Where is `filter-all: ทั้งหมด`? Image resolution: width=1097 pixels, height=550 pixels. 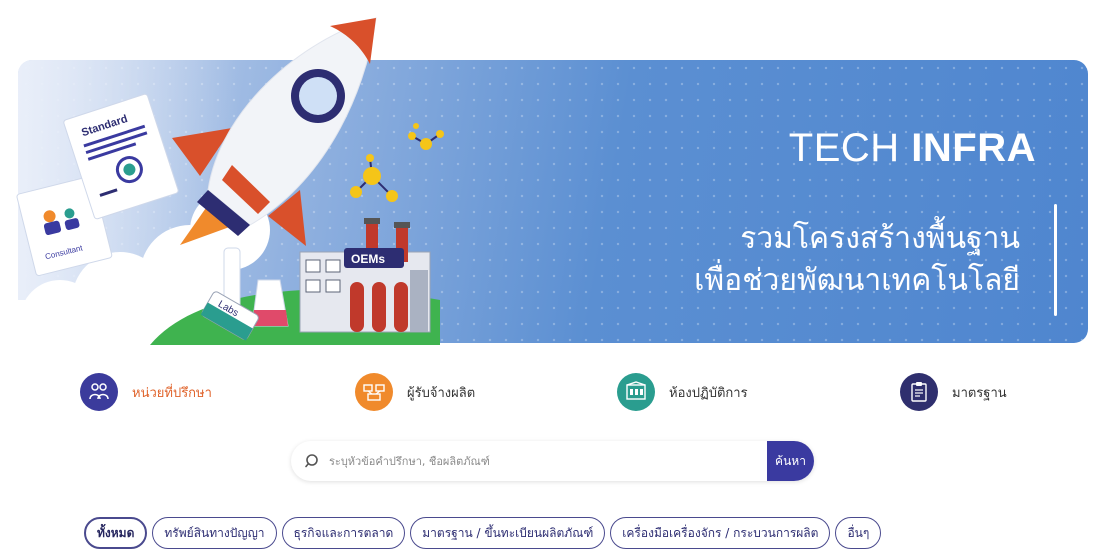 filter-all: ทั้งหมด is located at coordinates (116, 533).